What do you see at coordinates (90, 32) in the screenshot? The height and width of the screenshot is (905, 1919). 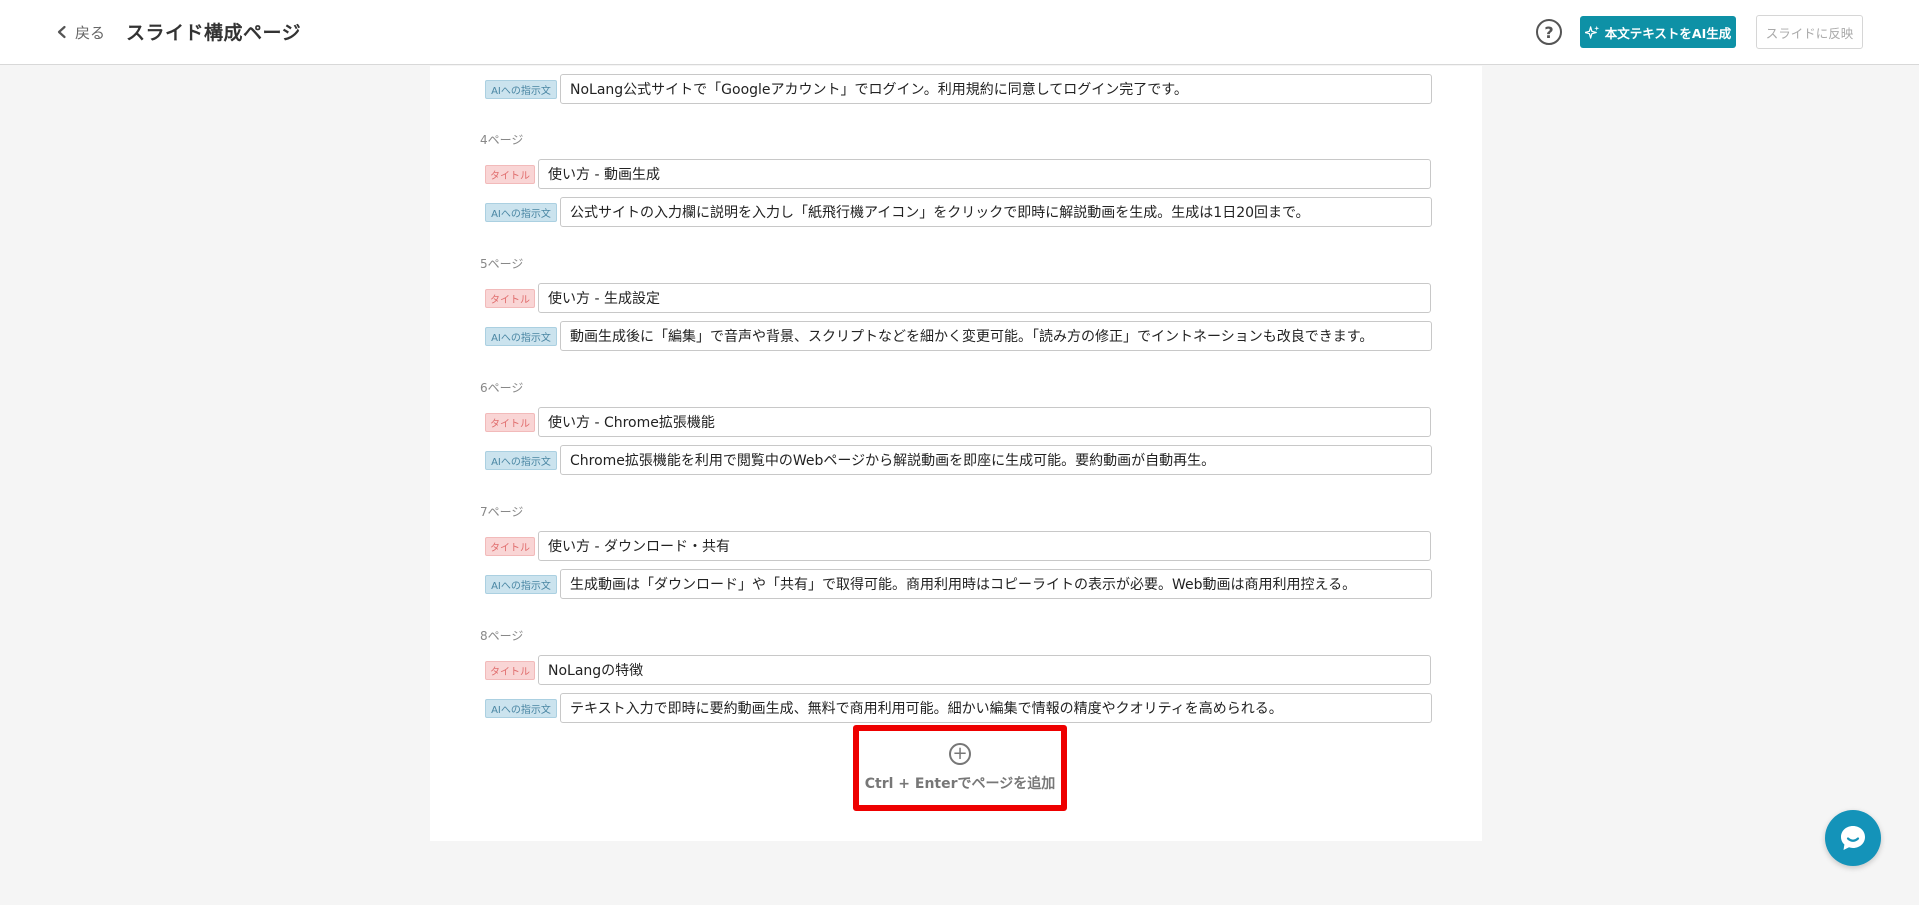 I see `back-label: 戻る` at bounding box center [90, 32].